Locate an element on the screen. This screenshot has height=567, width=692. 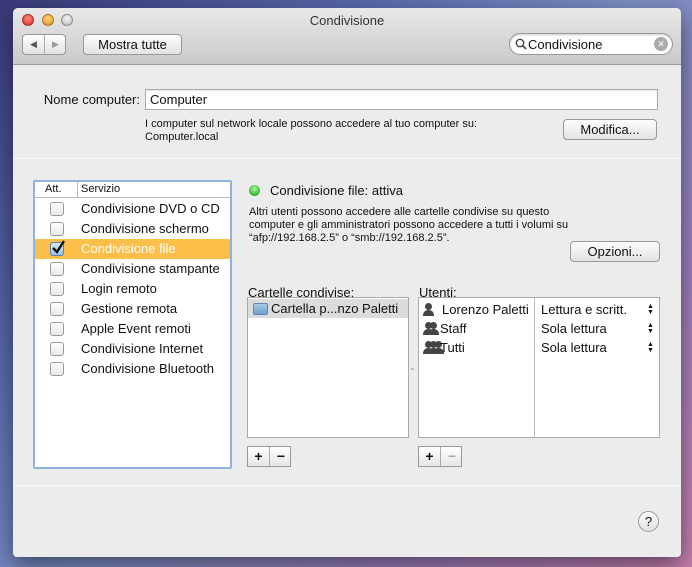
add-user-button: + is located at coordinates (430, 456).